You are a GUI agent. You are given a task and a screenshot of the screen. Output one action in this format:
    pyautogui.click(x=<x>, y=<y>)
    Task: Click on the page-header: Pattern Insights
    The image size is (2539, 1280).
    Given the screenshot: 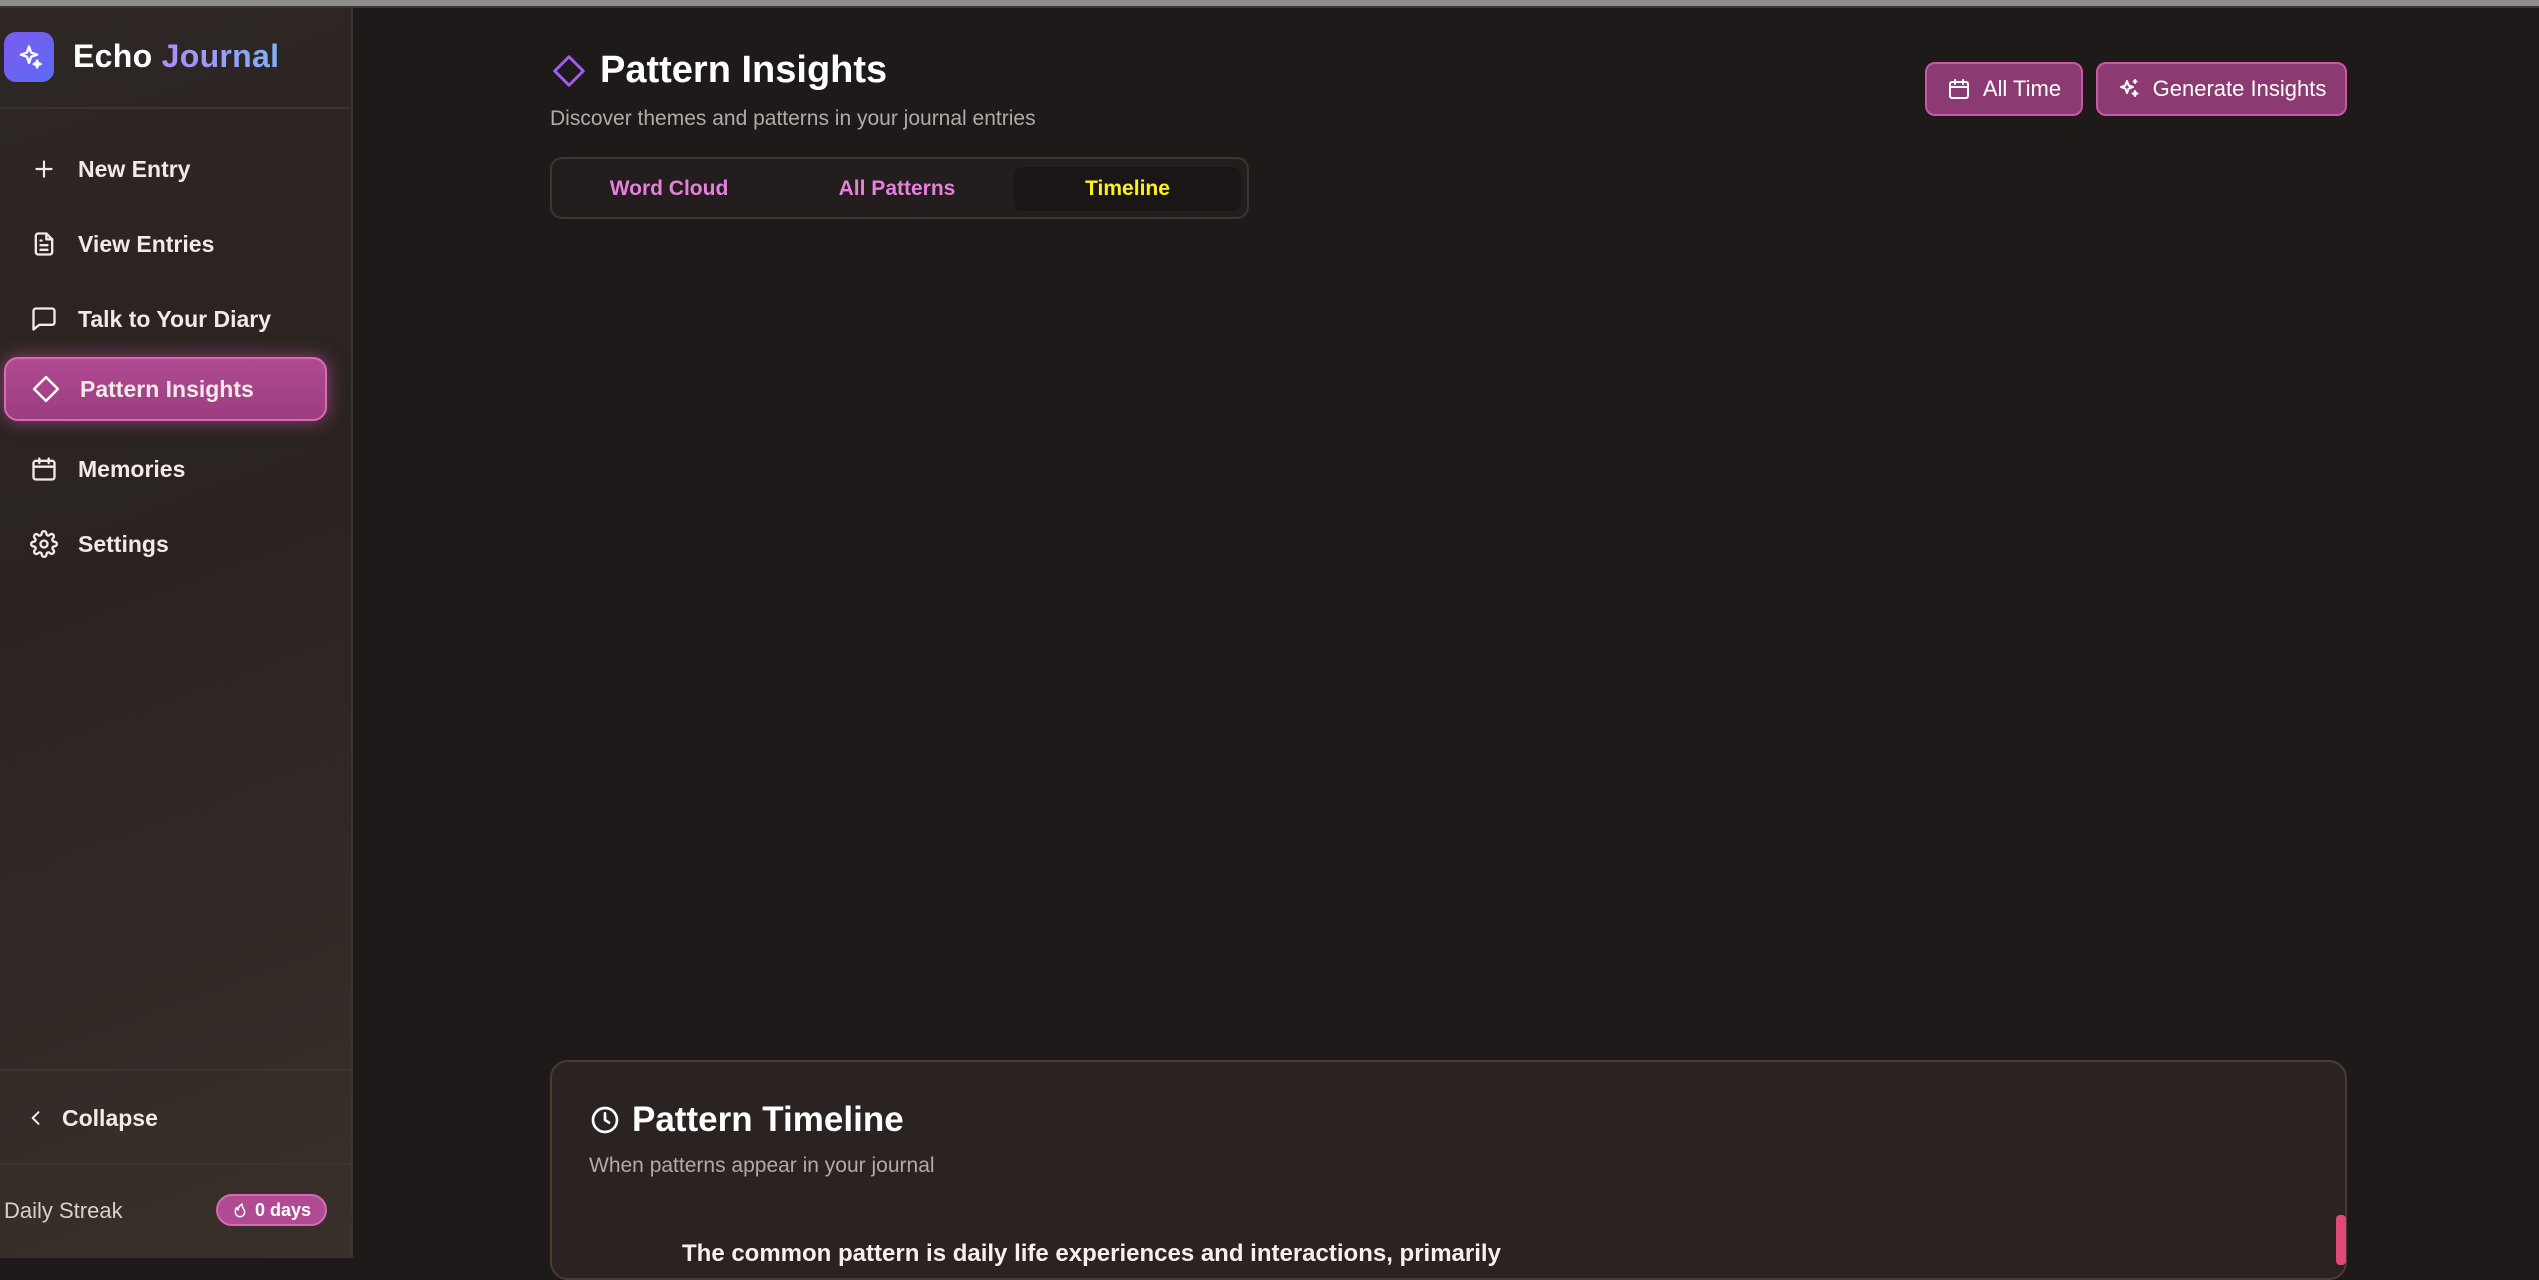 What is the action you would take?
    pyautogui.click(x=718, y=70)
    